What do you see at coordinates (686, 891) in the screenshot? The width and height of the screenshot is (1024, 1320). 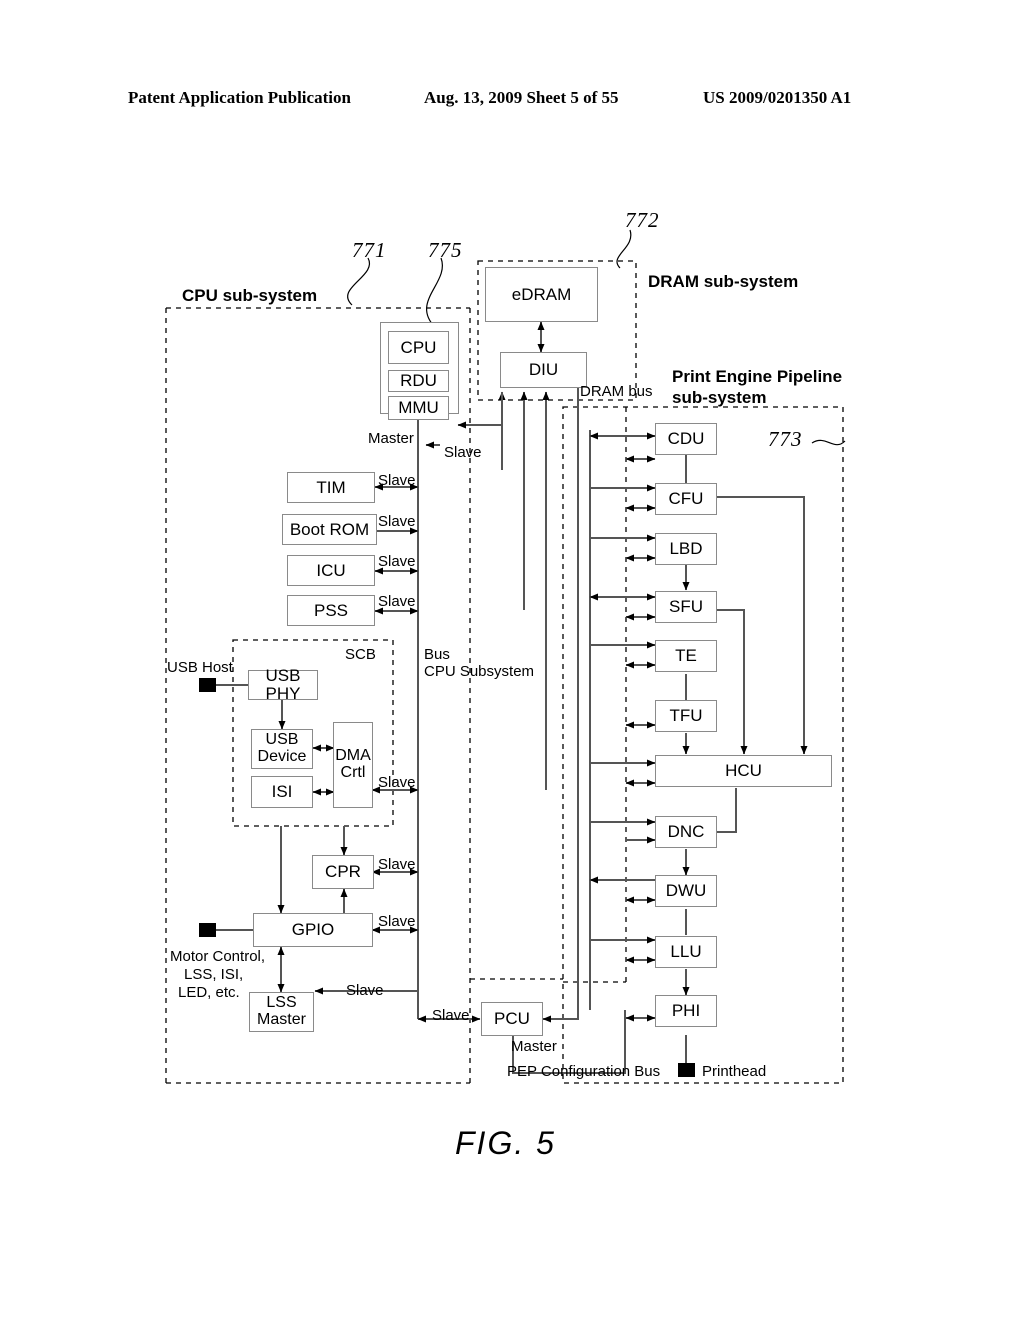 I see `block-dwu: DWU` at bounding box center [686, 891].